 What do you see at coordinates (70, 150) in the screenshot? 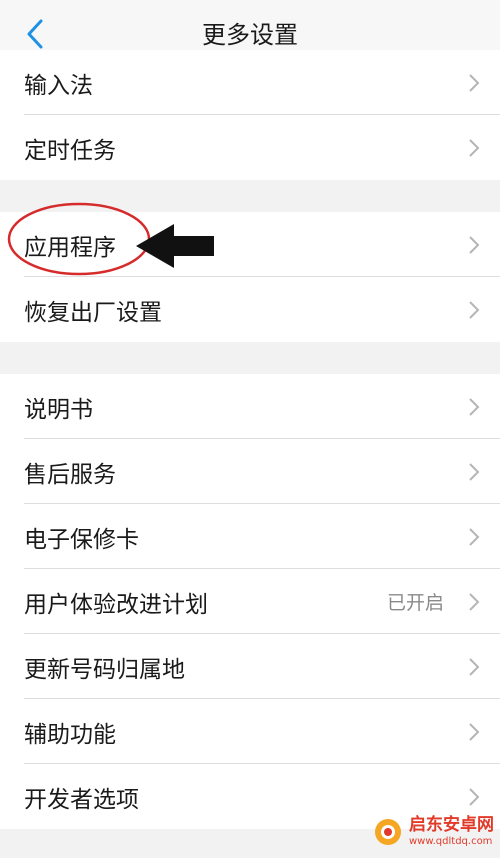
I see `settings-item-label: 定时任务` at bounding box center [70, 150].